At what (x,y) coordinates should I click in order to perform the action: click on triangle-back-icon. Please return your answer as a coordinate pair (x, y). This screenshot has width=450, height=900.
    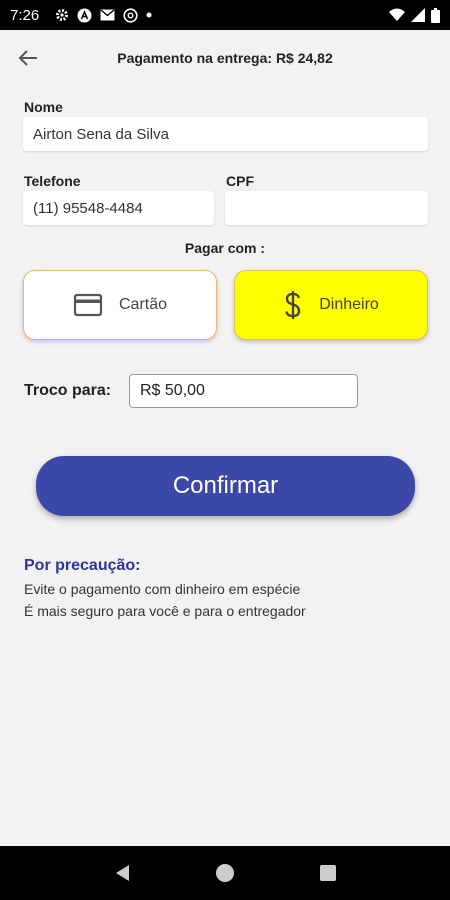
    Looking at the image, I should click on (122, 873).